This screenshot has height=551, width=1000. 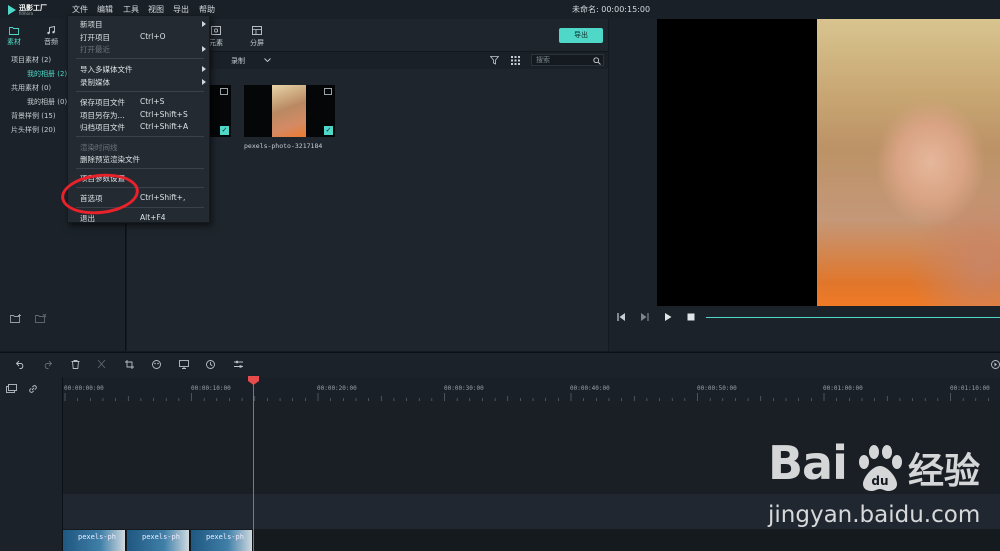 I want to click on folder-icon, so click(x=14, y=31).